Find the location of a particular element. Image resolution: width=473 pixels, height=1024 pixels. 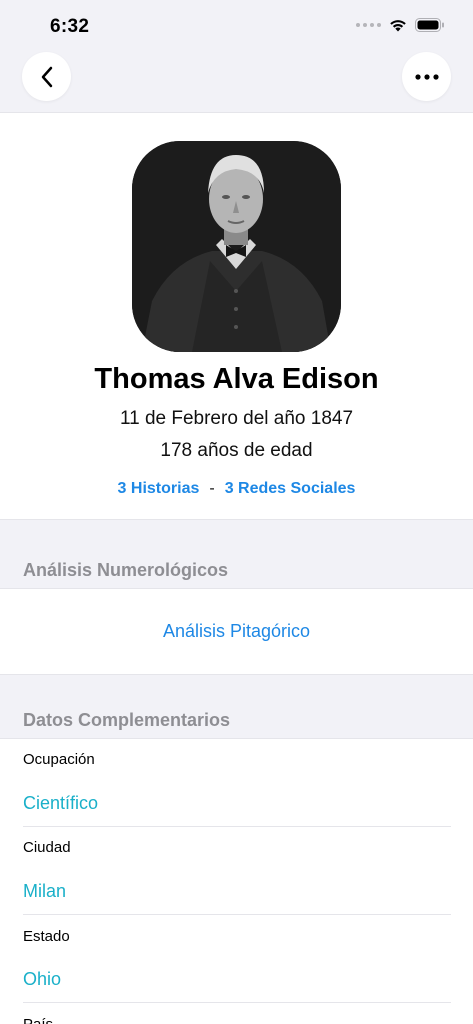

chevron-left-icon is located at coordinates (46, 76).